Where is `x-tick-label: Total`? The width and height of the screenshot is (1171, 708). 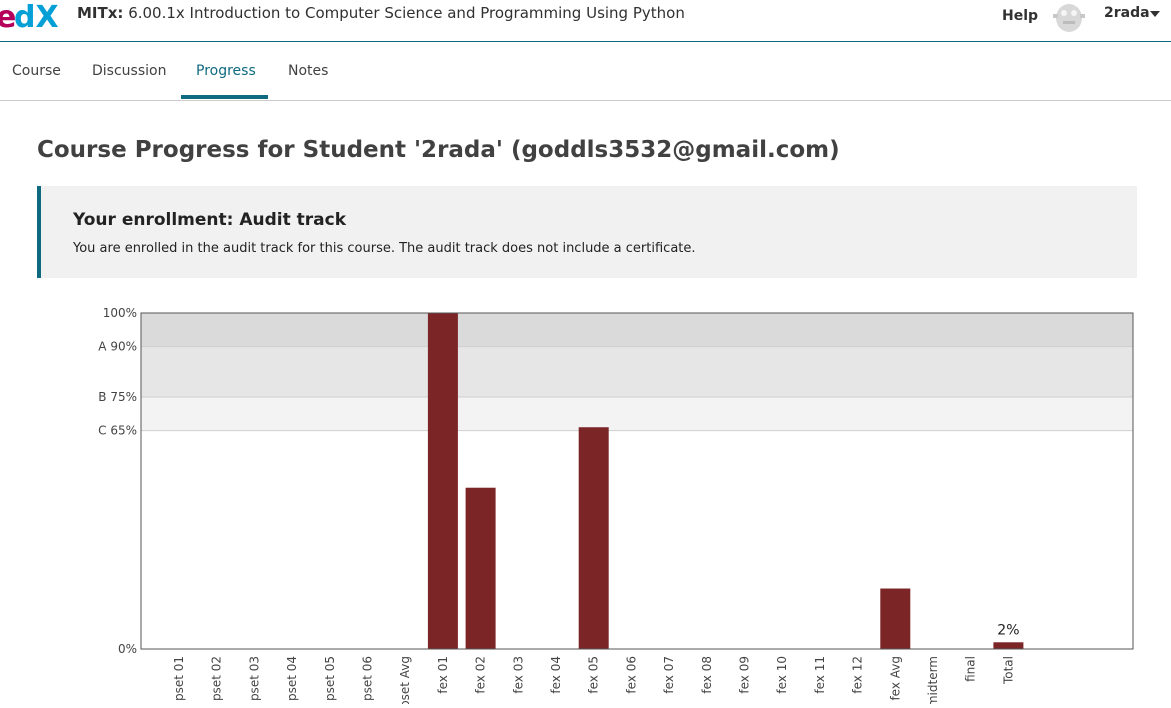
x-tick-label: Total is located at coordinates (1008, 670).